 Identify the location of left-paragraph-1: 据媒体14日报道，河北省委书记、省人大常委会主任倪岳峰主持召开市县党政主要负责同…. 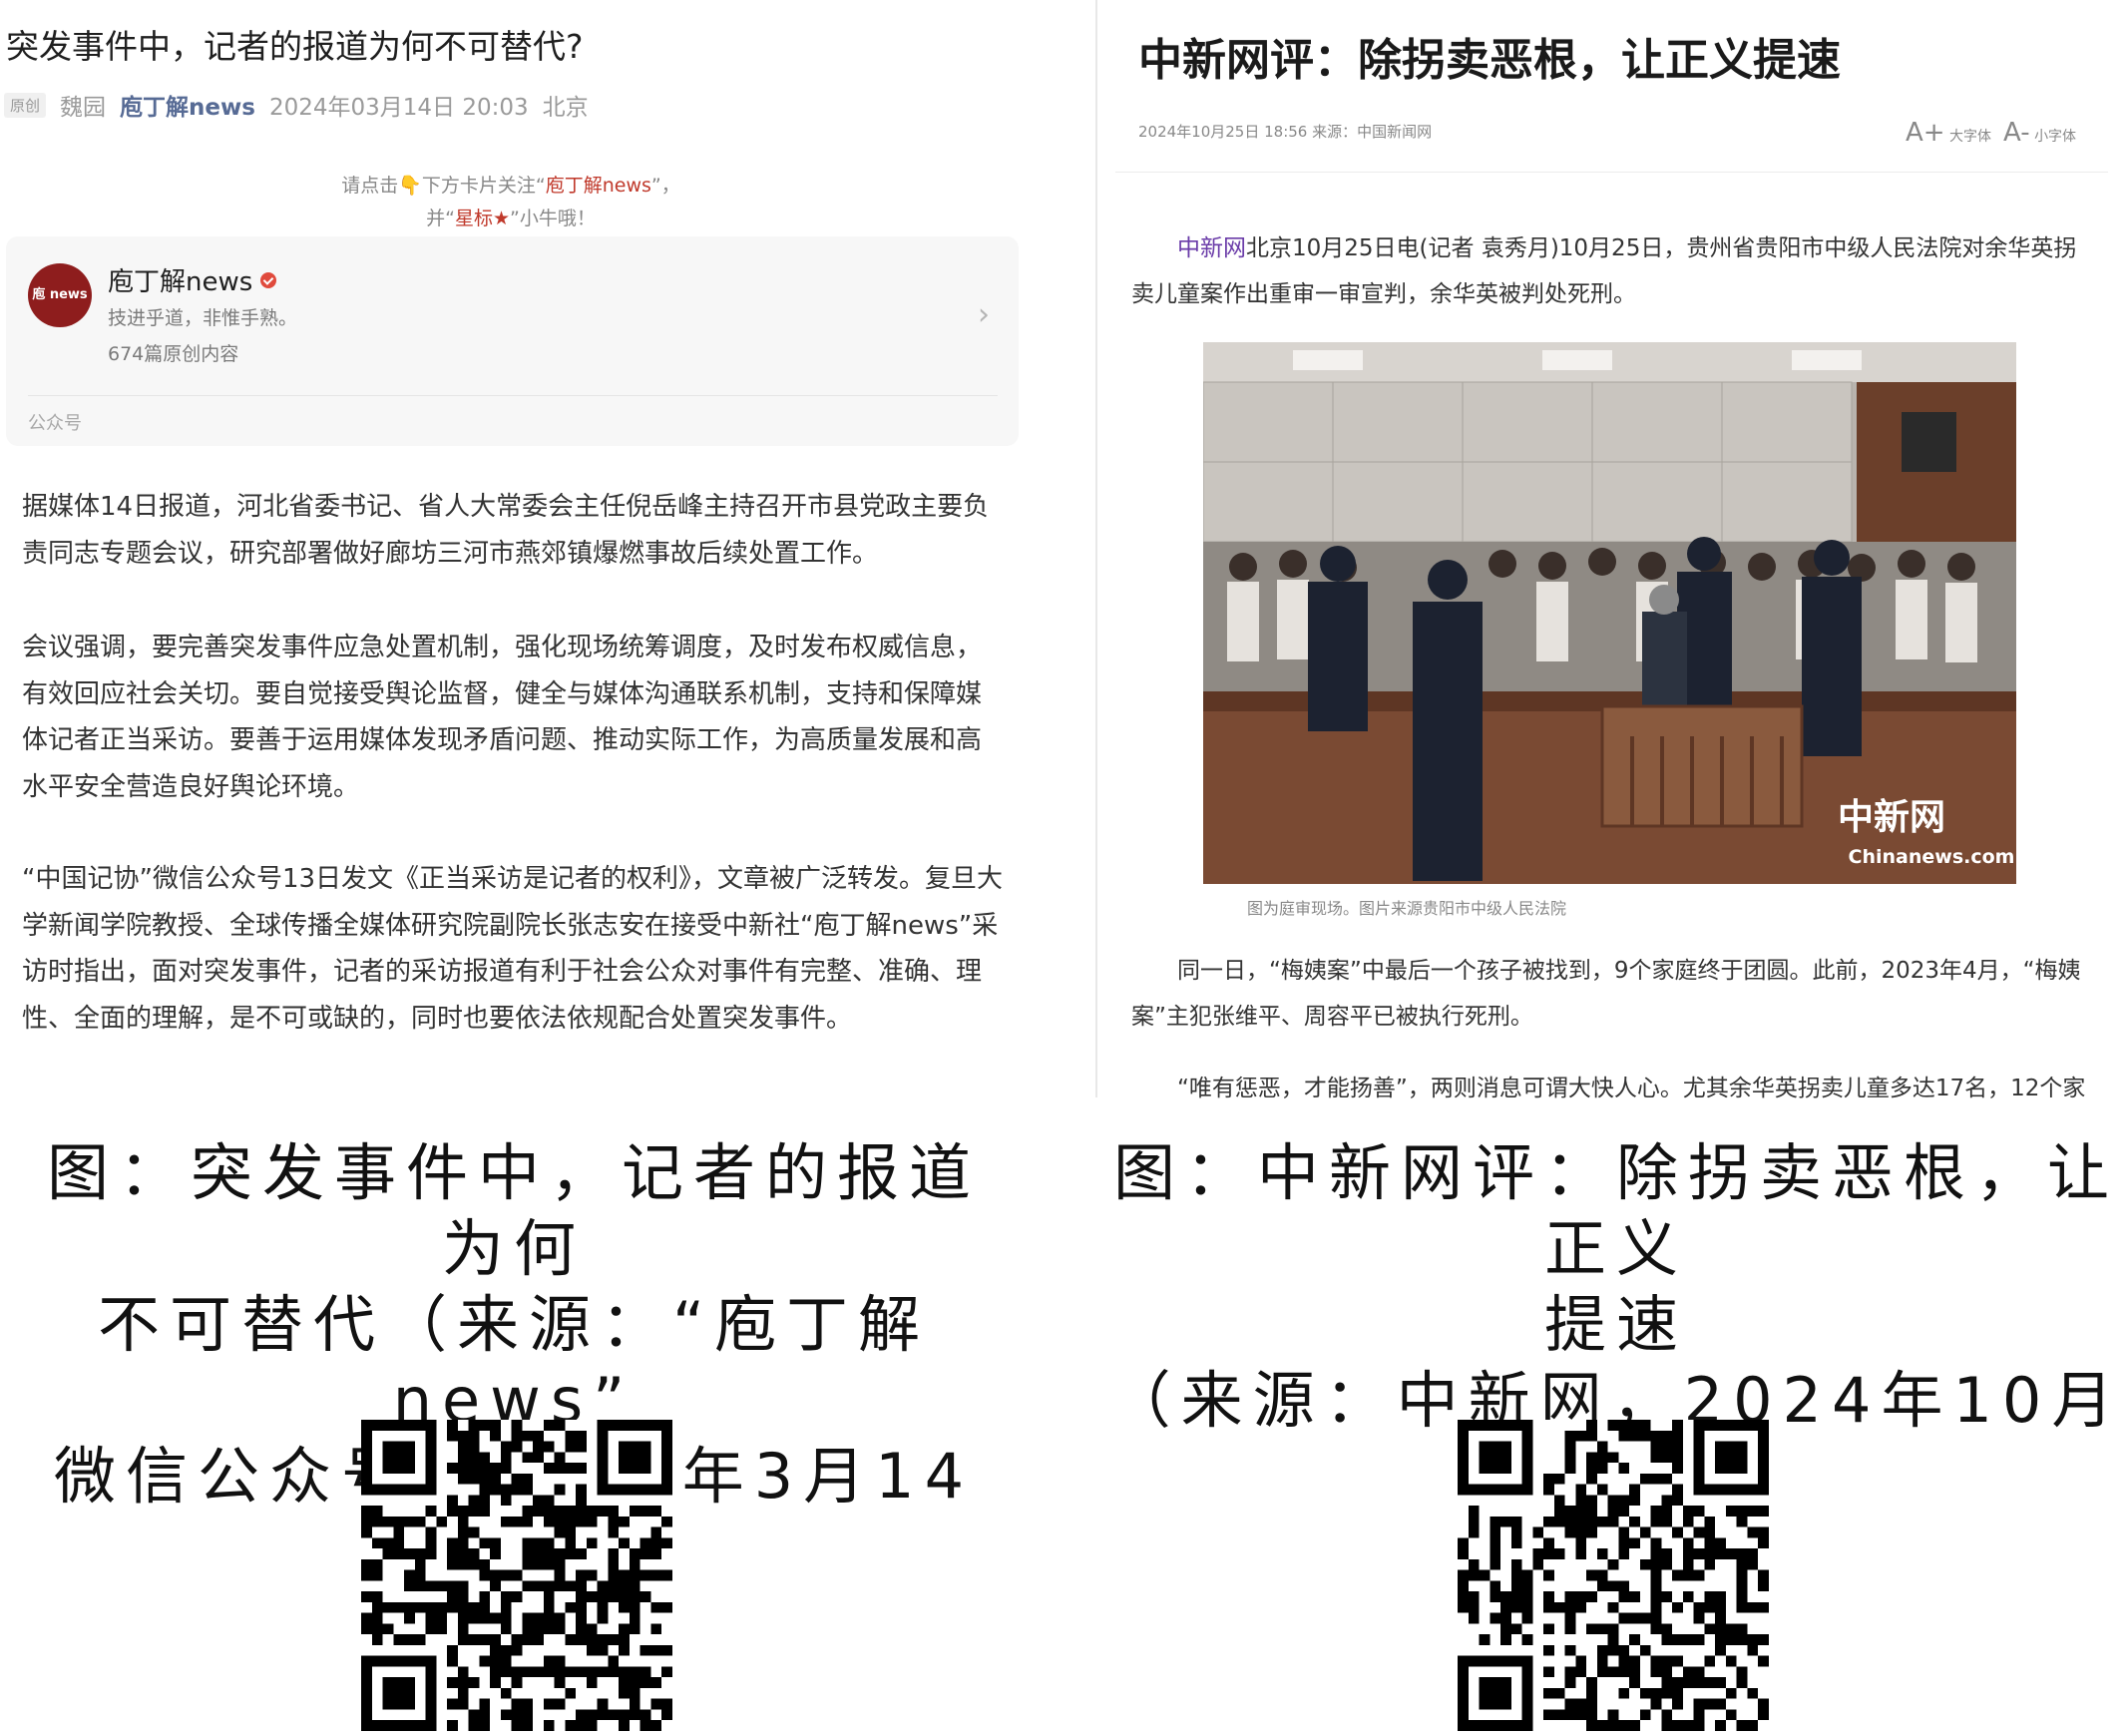
(506, 530).